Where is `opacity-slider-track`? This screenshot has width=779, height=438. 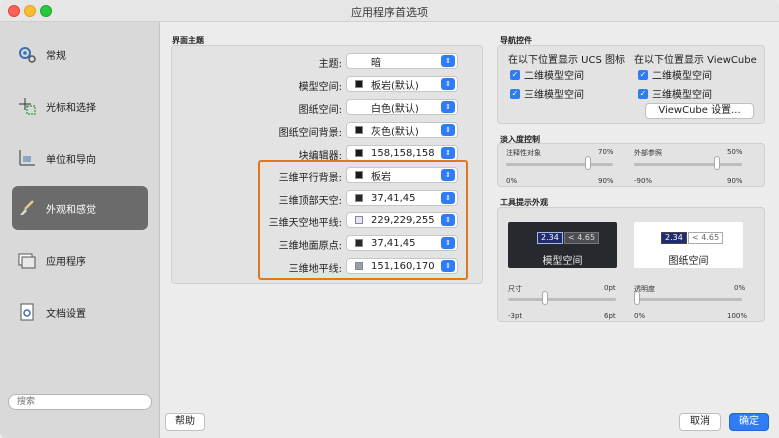
opacity-slider-track is located at coordinates (688, 299).